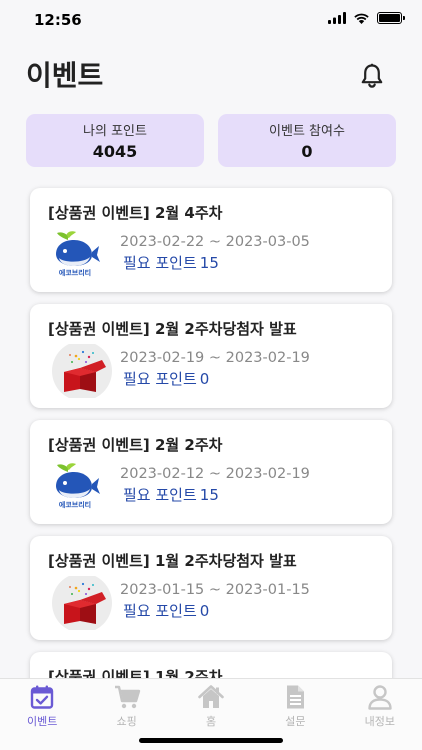 Image resolution: width=422 pixels, height=750 pixels. I want to click on event-title: [상품권 이벤트] 2월 4주차, so click(135, 213).